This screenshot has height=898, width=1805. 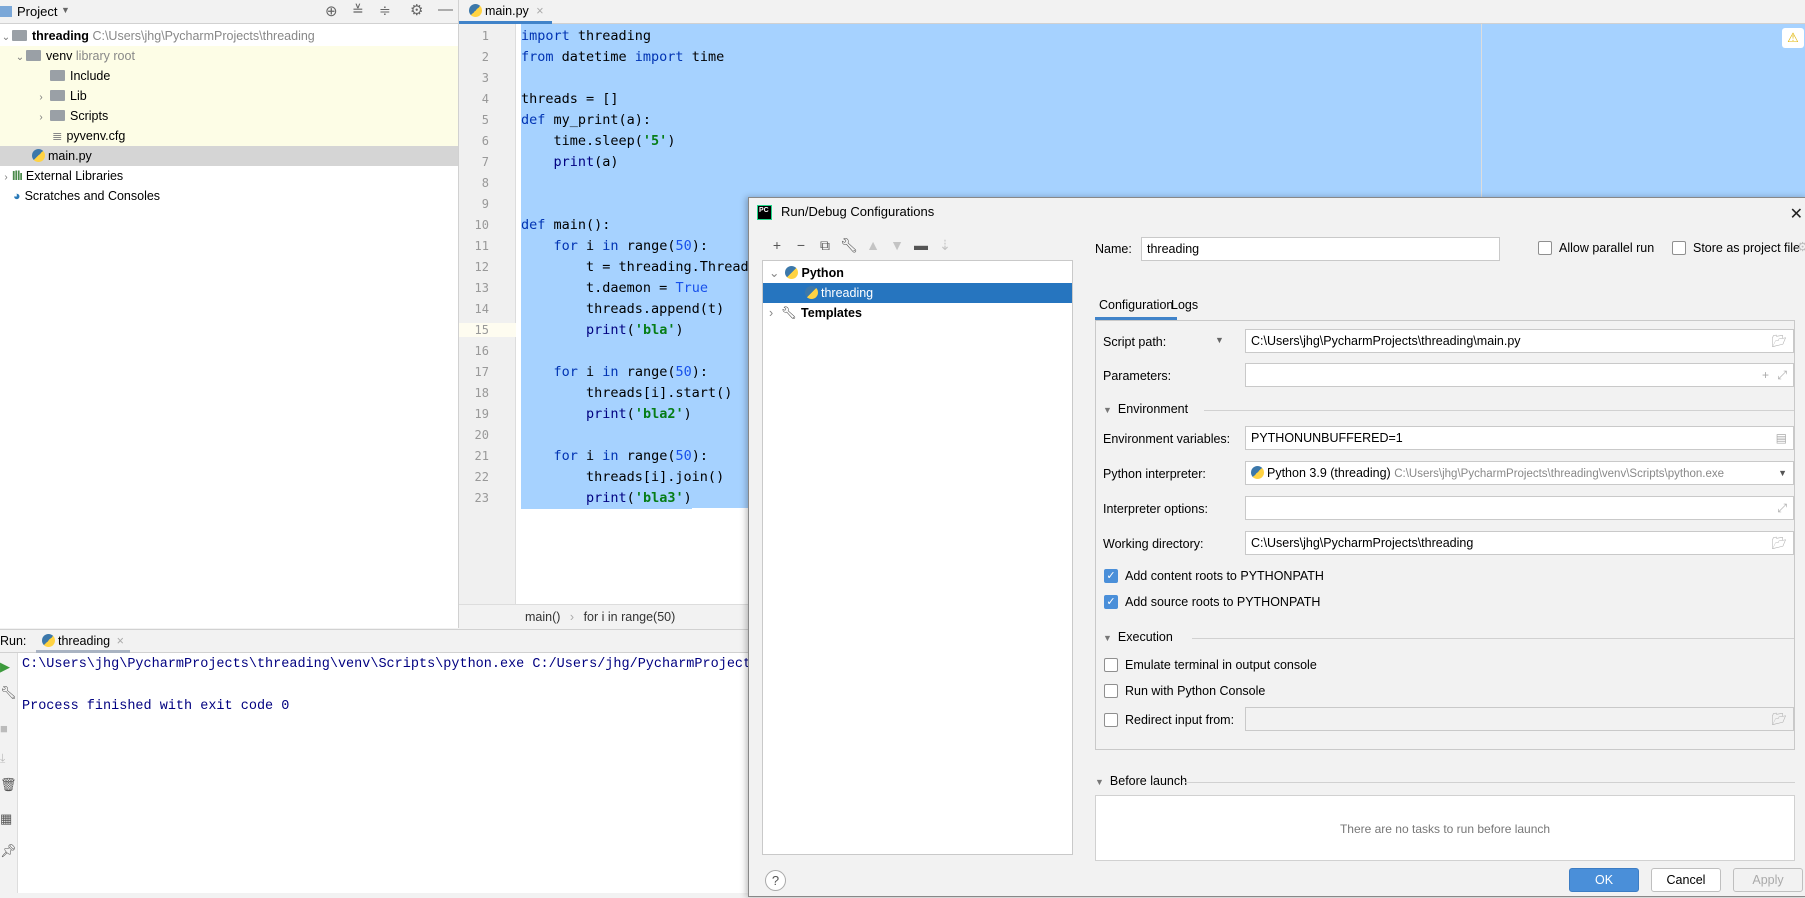 What do you see at coordinates (229, 196) in the screenshot?
I see `tree-item-scratches: ◕ Scratches and Consoles` at bounding box center [229, 196].